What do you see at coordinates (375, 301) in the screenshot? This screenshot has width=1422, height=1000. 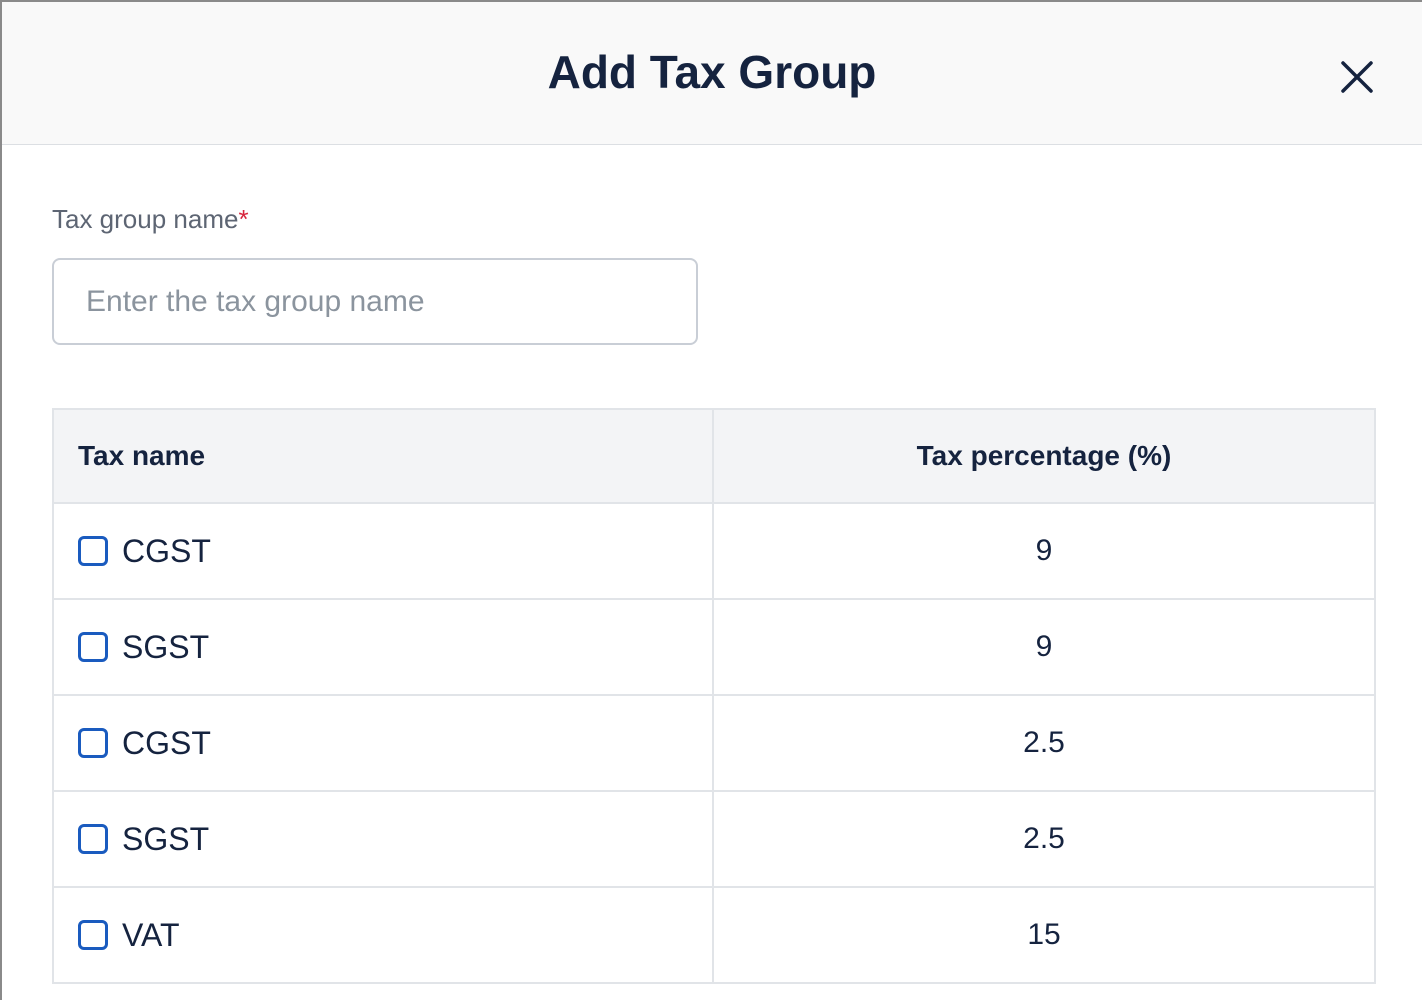 I see `tax-group-name-input` at bounding box center [375, 301].